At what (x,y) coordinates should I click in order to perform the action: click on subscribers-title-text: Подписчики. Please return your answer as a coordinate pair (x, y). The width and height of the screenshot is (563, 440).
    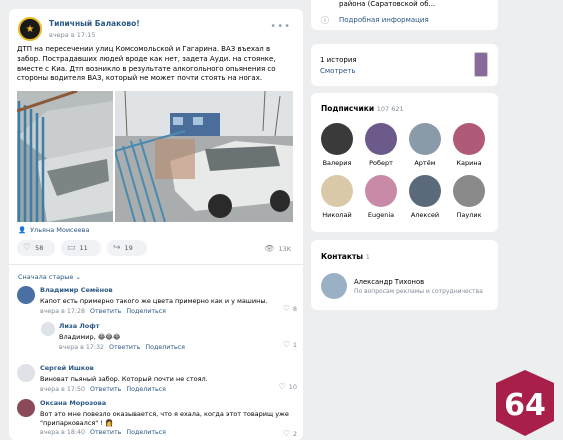
    Looking at the image, I should click on (348, 108).